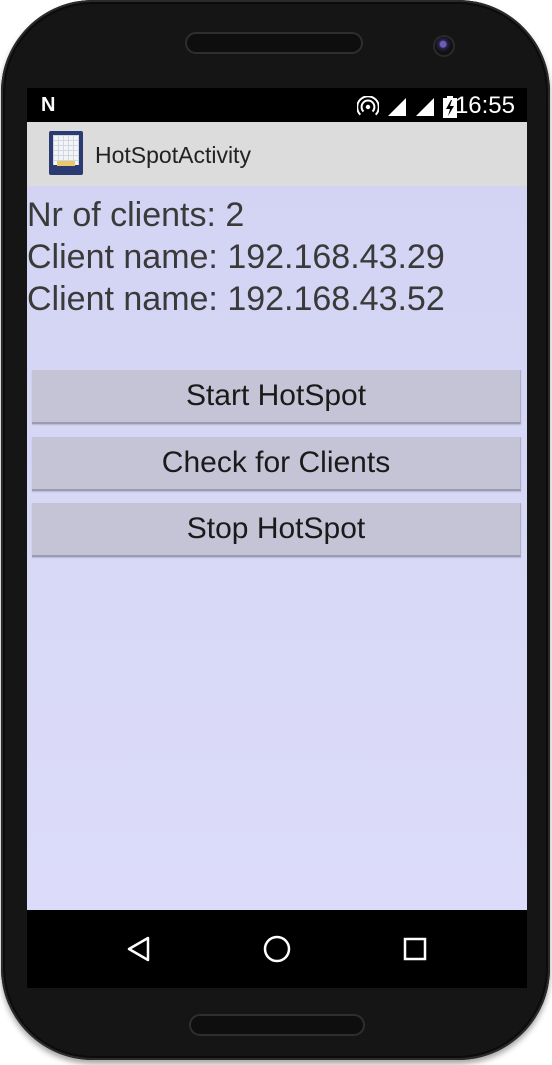  Describe the element at coordinates (276, 464) in the screenshot. I see `check-clients-button: Check for Clients` at that location.